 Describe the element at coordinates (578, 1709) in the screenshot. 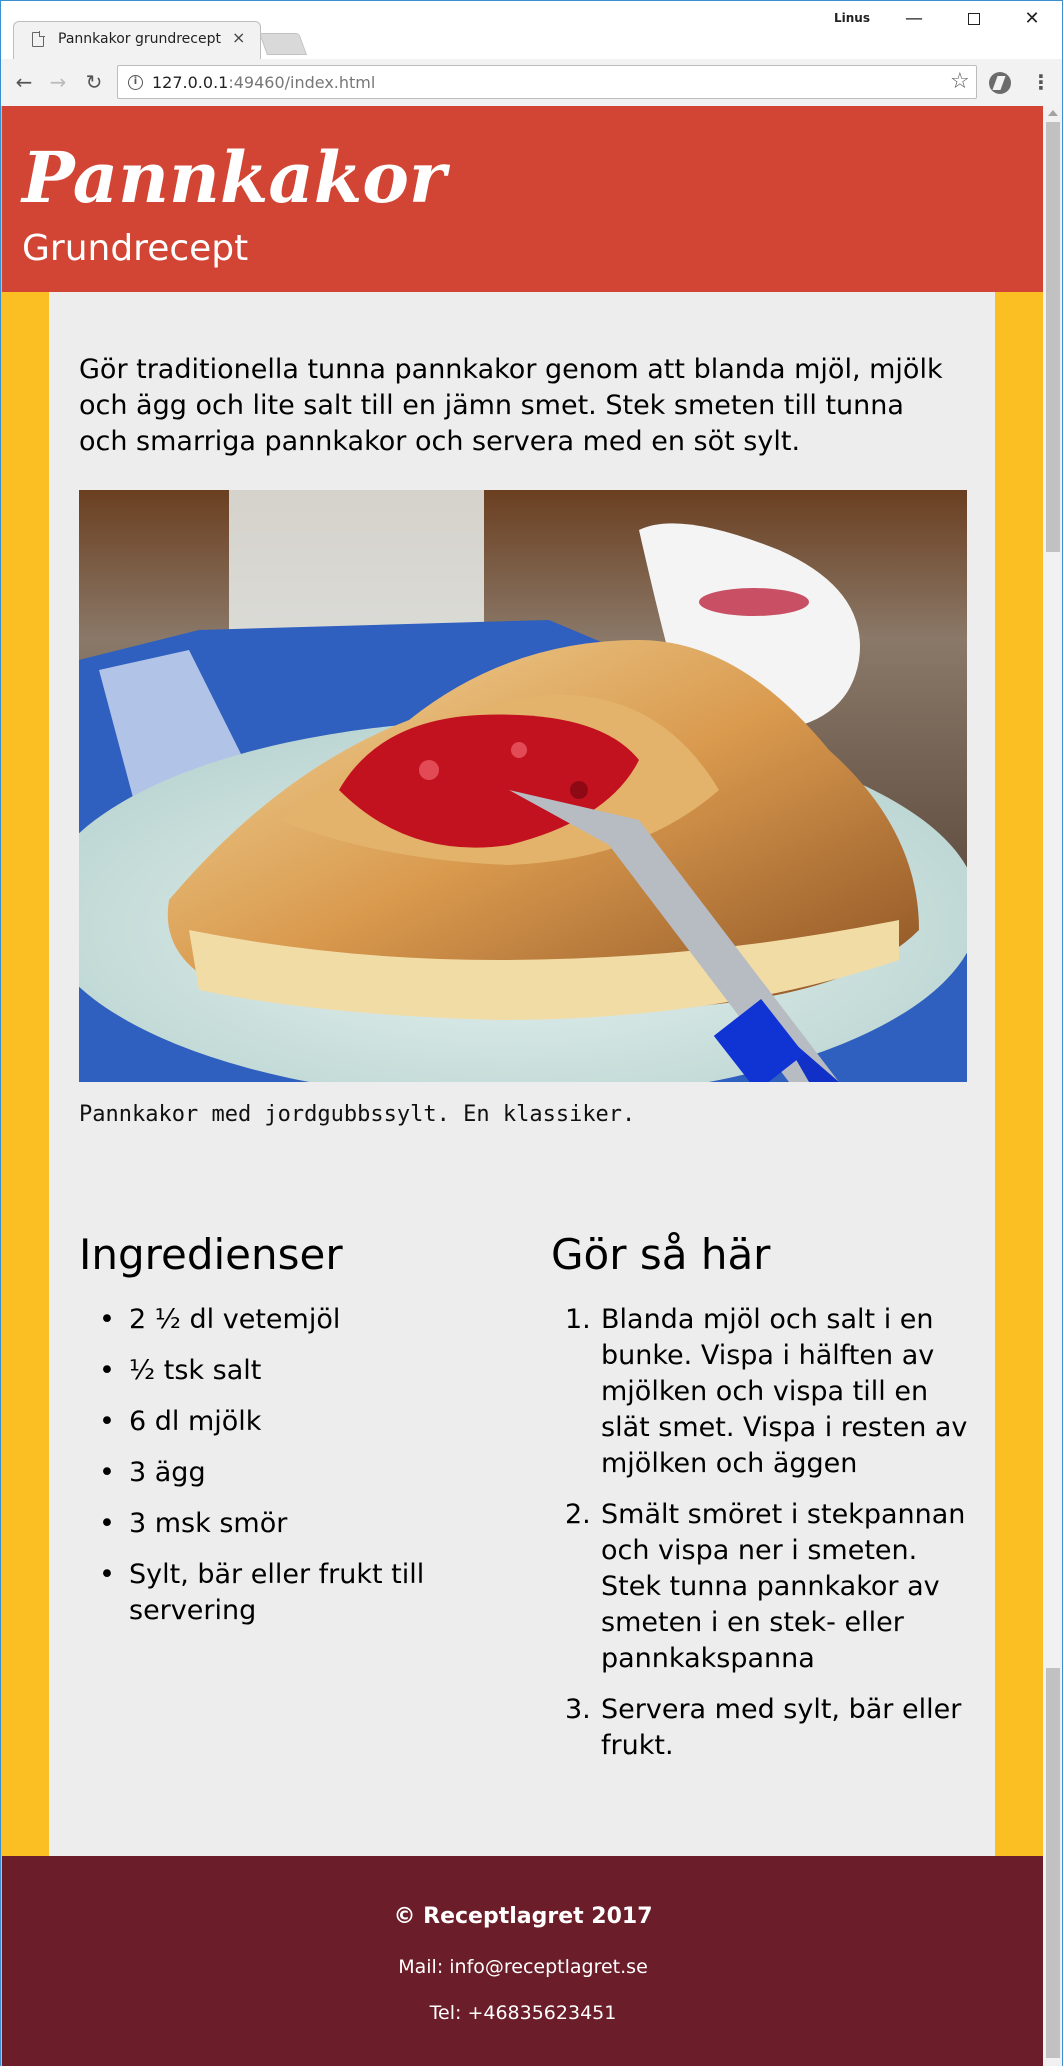

I see `step-number: 3.` at that location.